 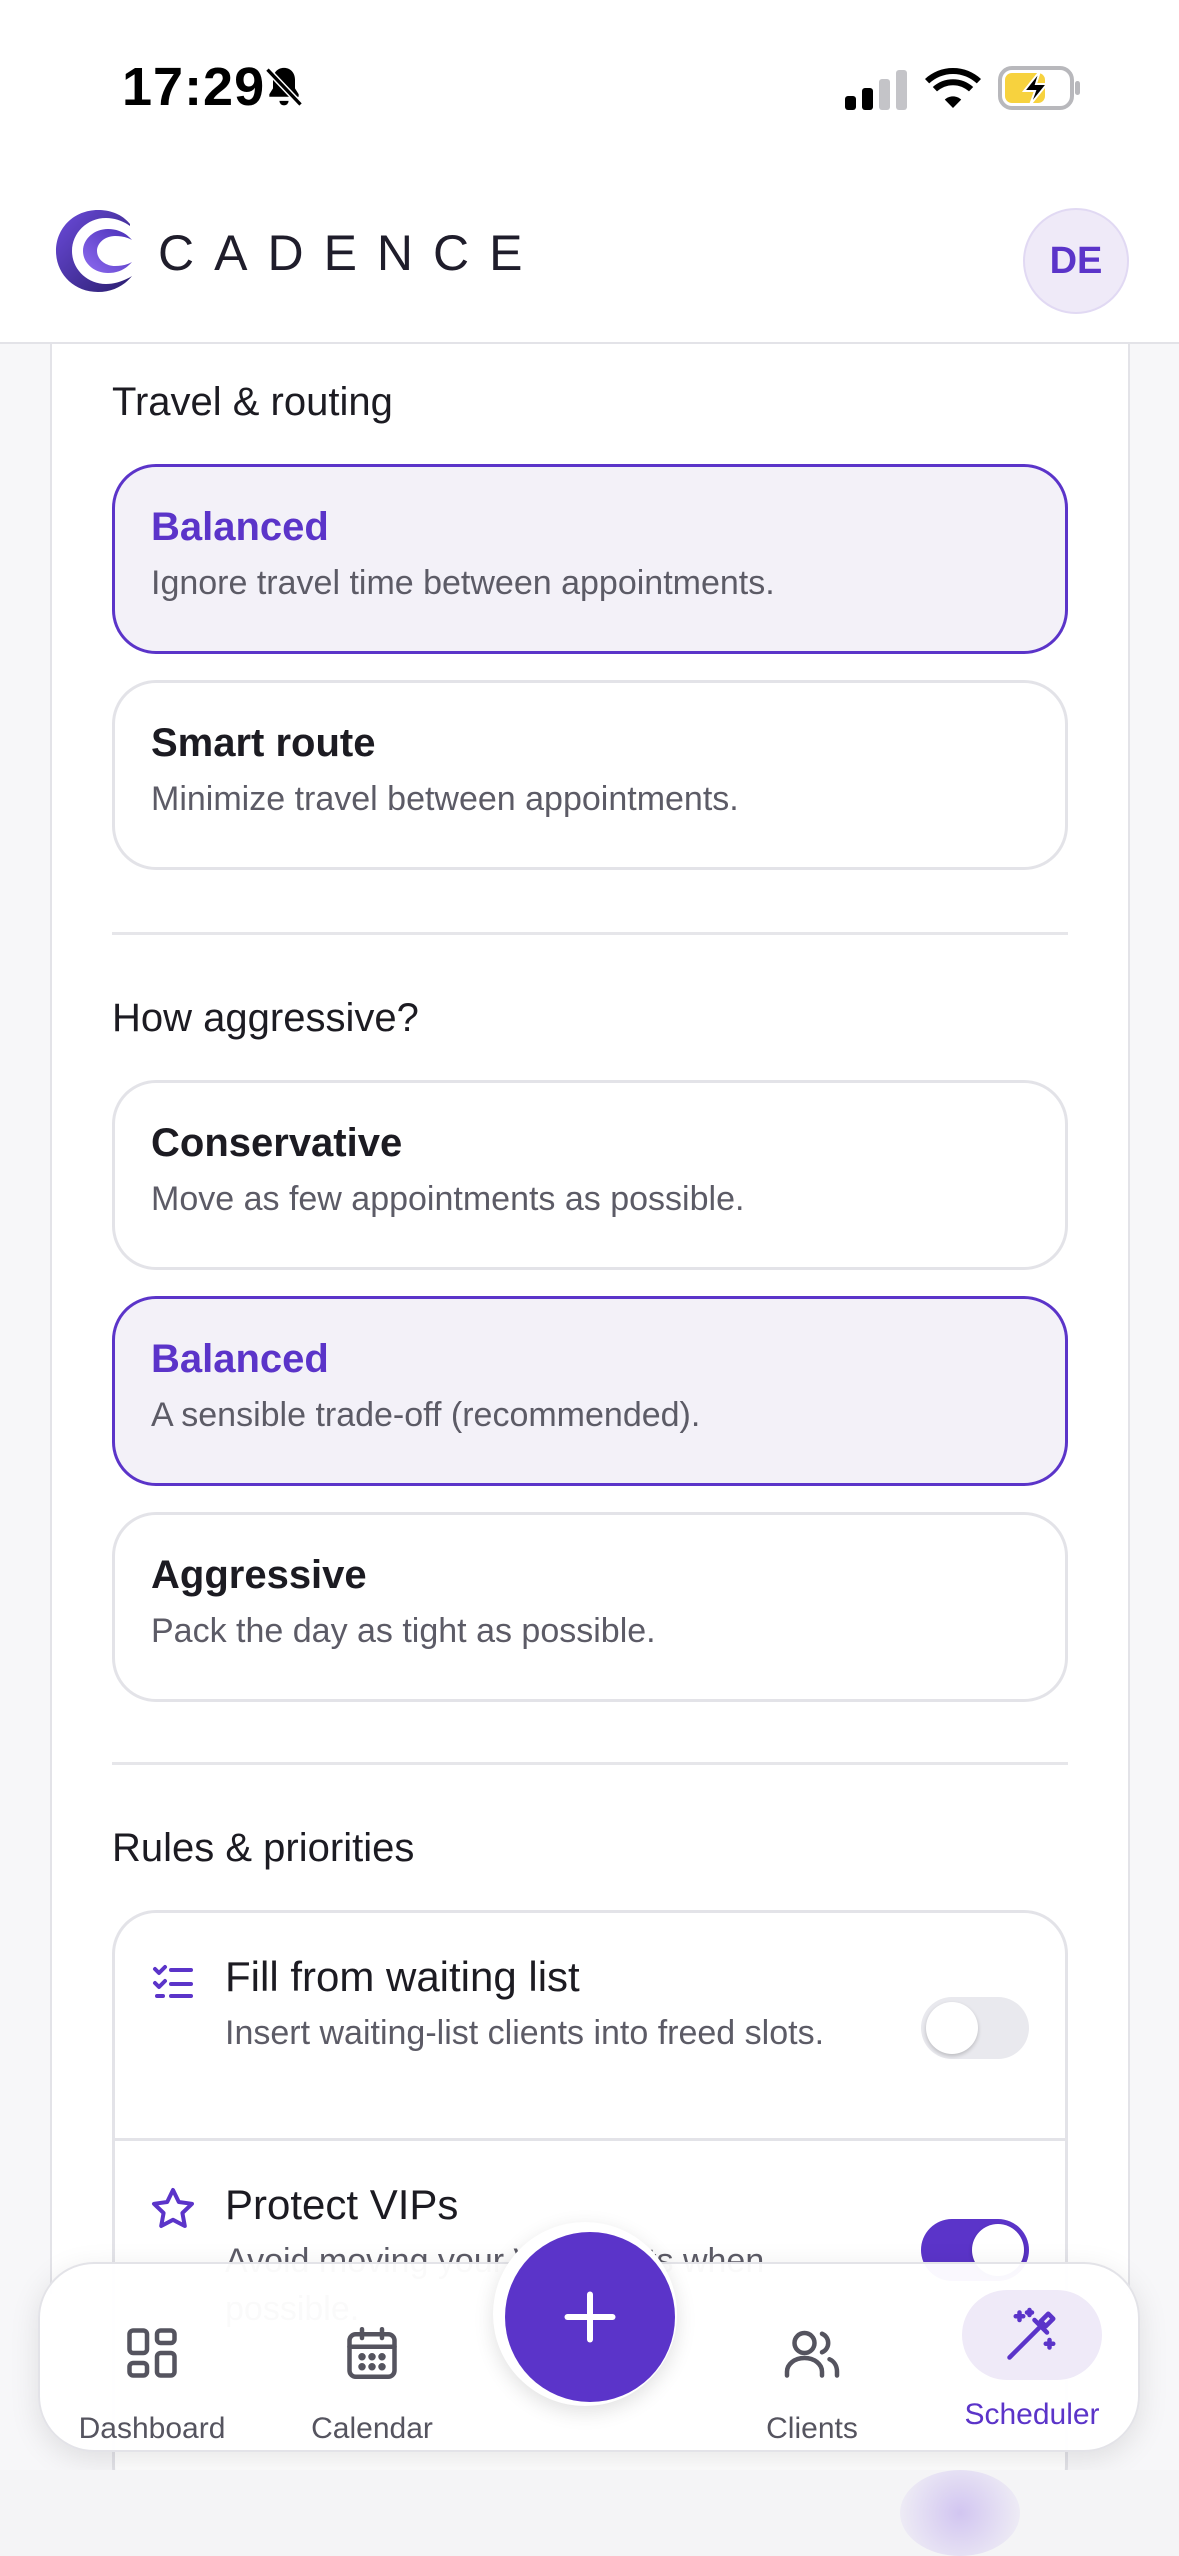 I want to click on app-header: CADENCE DE, so click(x=589, y=262).